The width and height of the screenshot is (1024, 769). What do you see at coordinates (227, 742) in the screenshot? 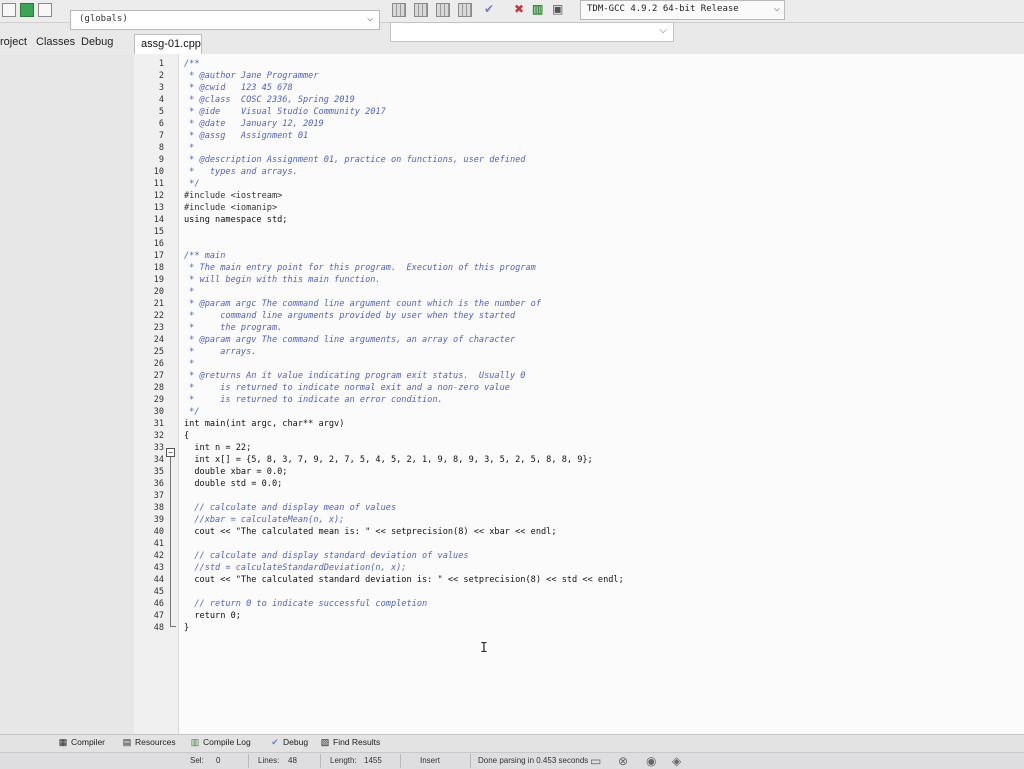
I see `tab-compile-log-label: Compile Log` at bounding box center [227, 742].